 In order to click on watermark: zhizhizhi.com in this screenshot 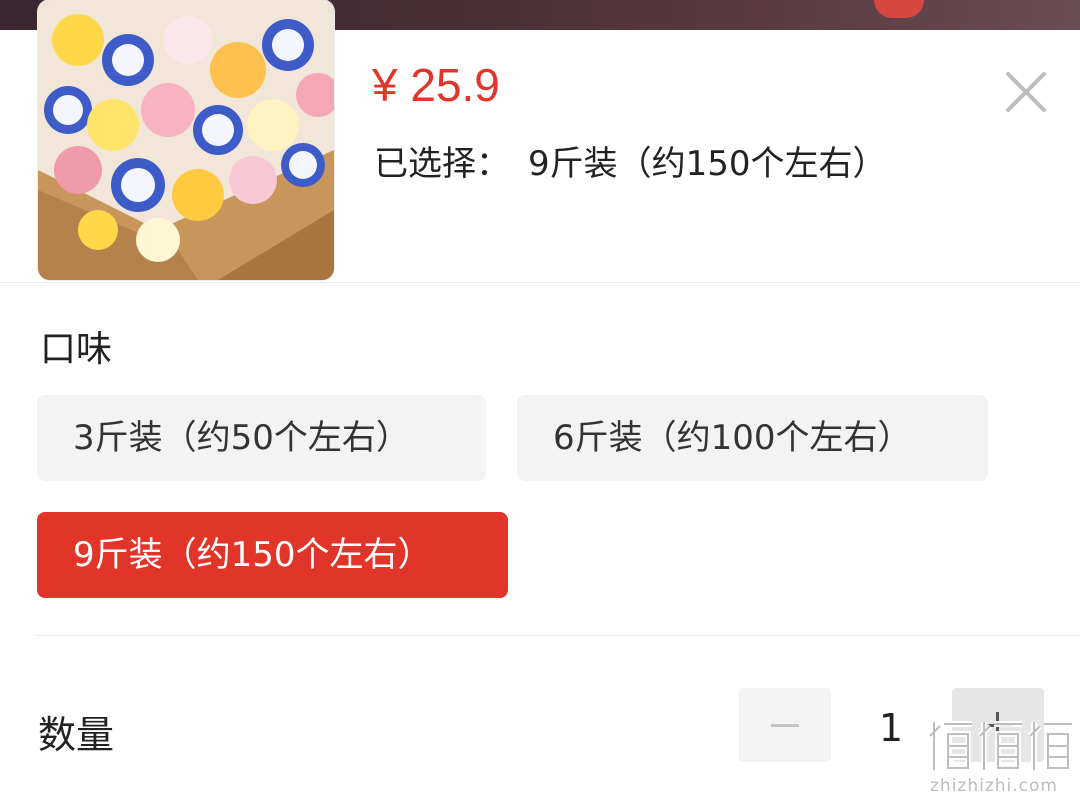, I will do `click(1003, 754)`.